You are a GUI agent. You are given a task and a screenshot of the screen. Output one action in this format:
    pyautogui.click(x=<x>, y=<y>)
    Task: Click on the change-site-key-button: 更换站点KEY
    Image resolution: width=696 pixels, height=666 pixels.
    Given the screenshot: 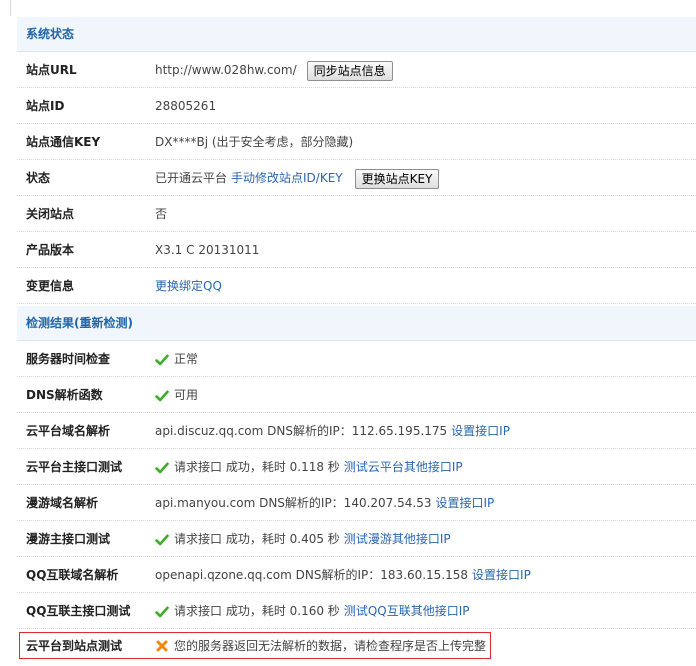 What is the action you would take?
    pyautogui.click(x=397, y=178)
    